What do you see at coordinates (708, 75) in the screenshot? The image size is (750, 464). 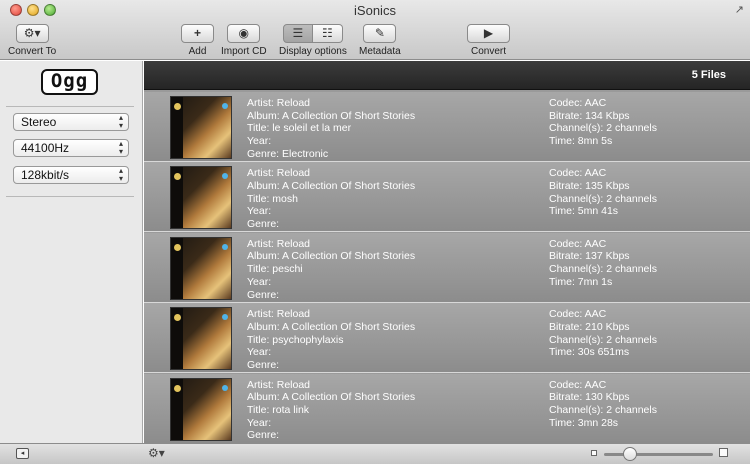 I see `file-count: 5 Files` at bounding box center [708, 75].